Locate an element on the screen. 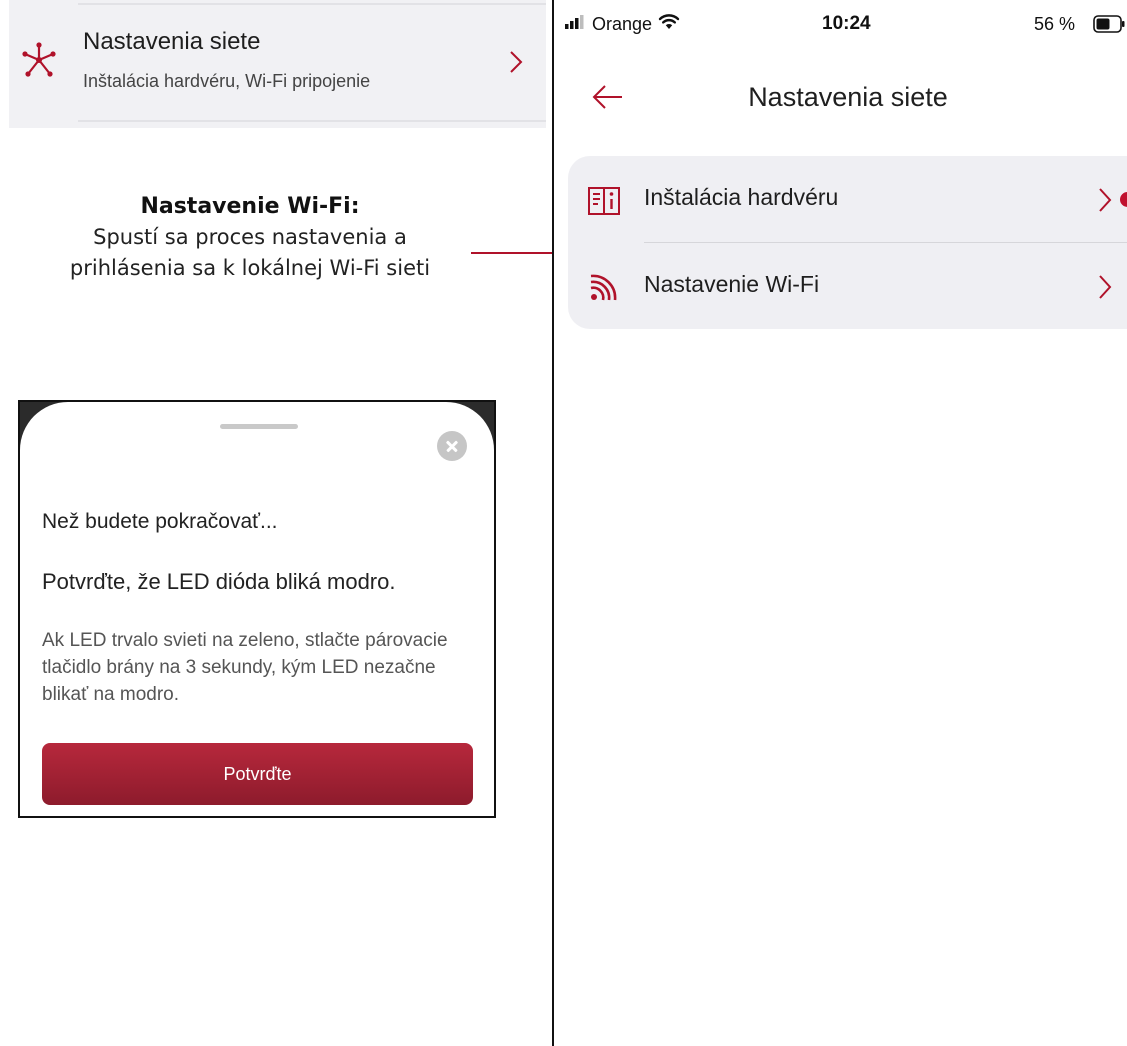  wifi-icon is located at coordinates (669, 21).